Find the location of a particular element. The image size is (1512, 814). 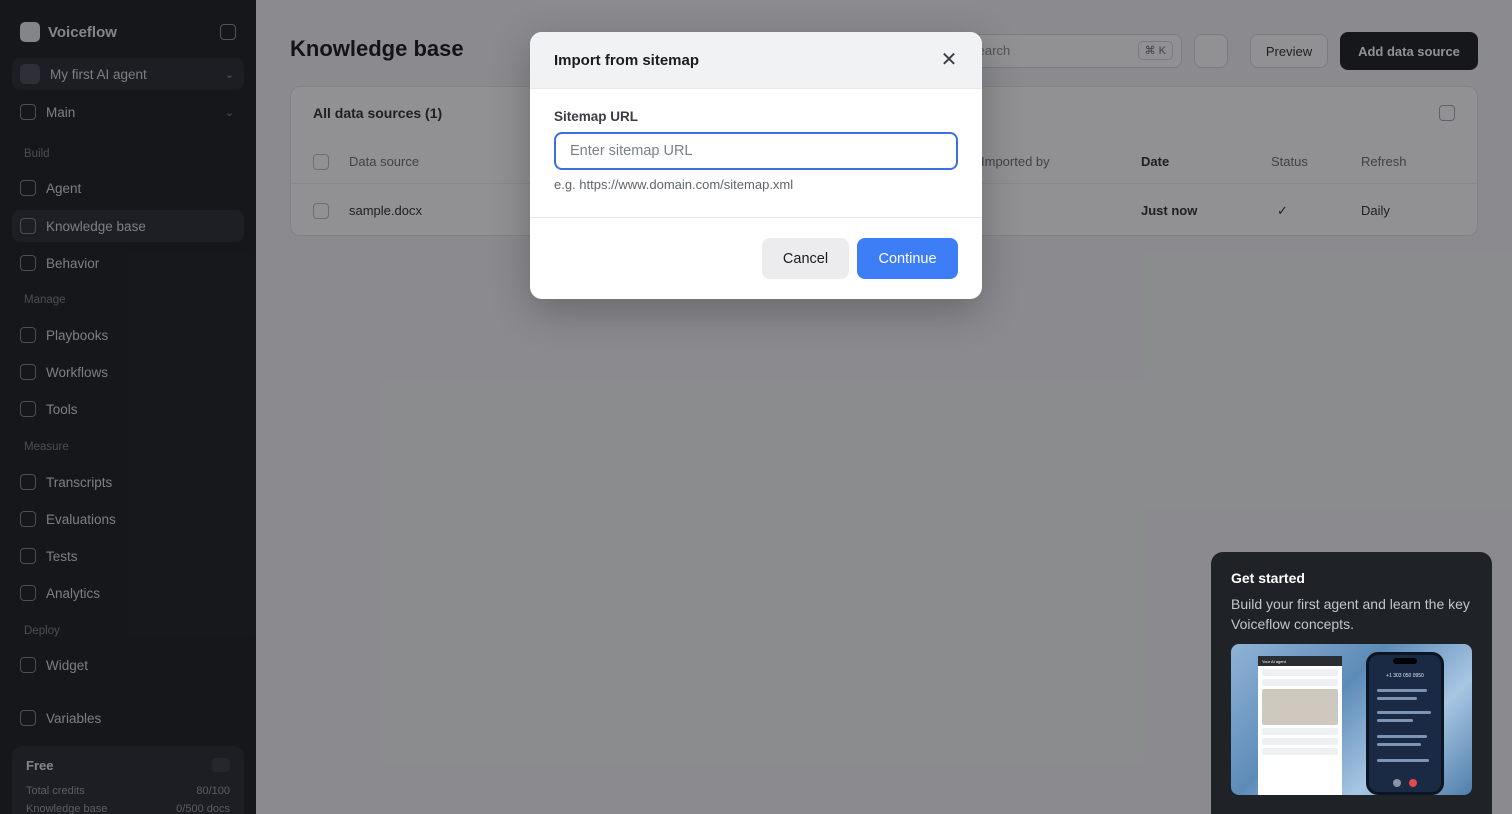

continue-button: Continue is located at coordinates (907, 258).